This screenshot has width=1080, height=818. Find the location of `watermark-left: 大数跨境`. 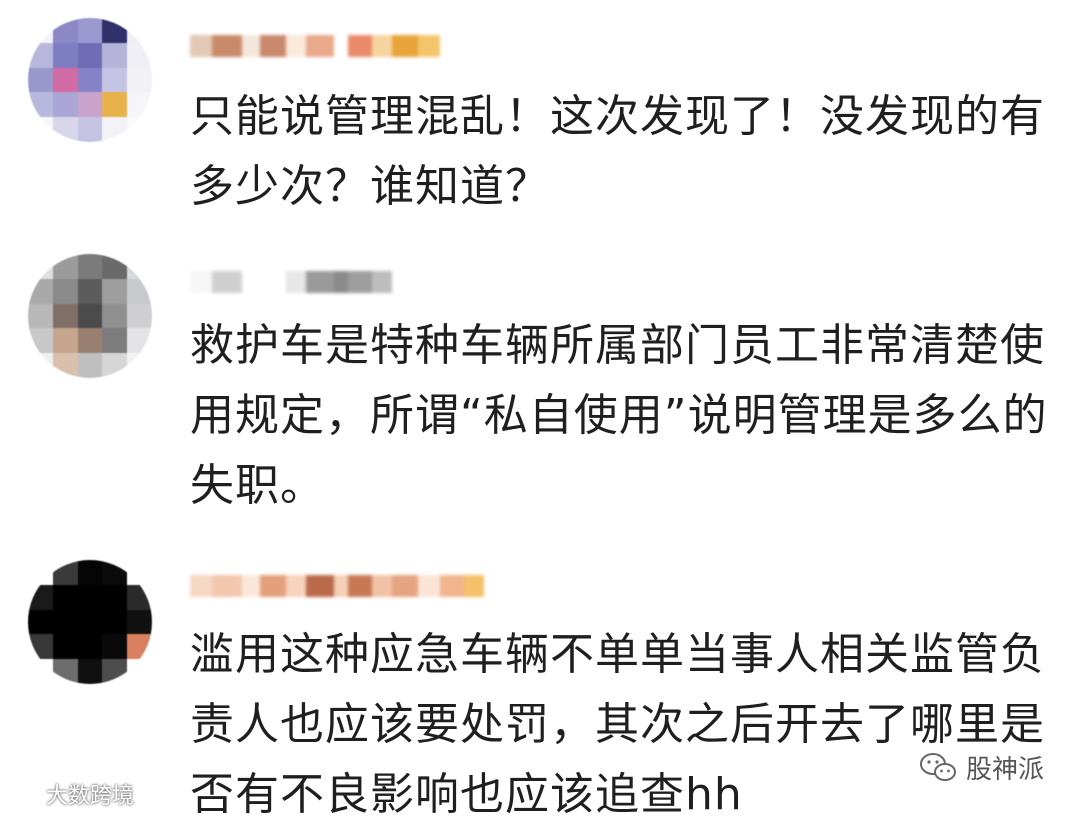

watermark-left: 大数跨境 is located at coordinates (70, 794).